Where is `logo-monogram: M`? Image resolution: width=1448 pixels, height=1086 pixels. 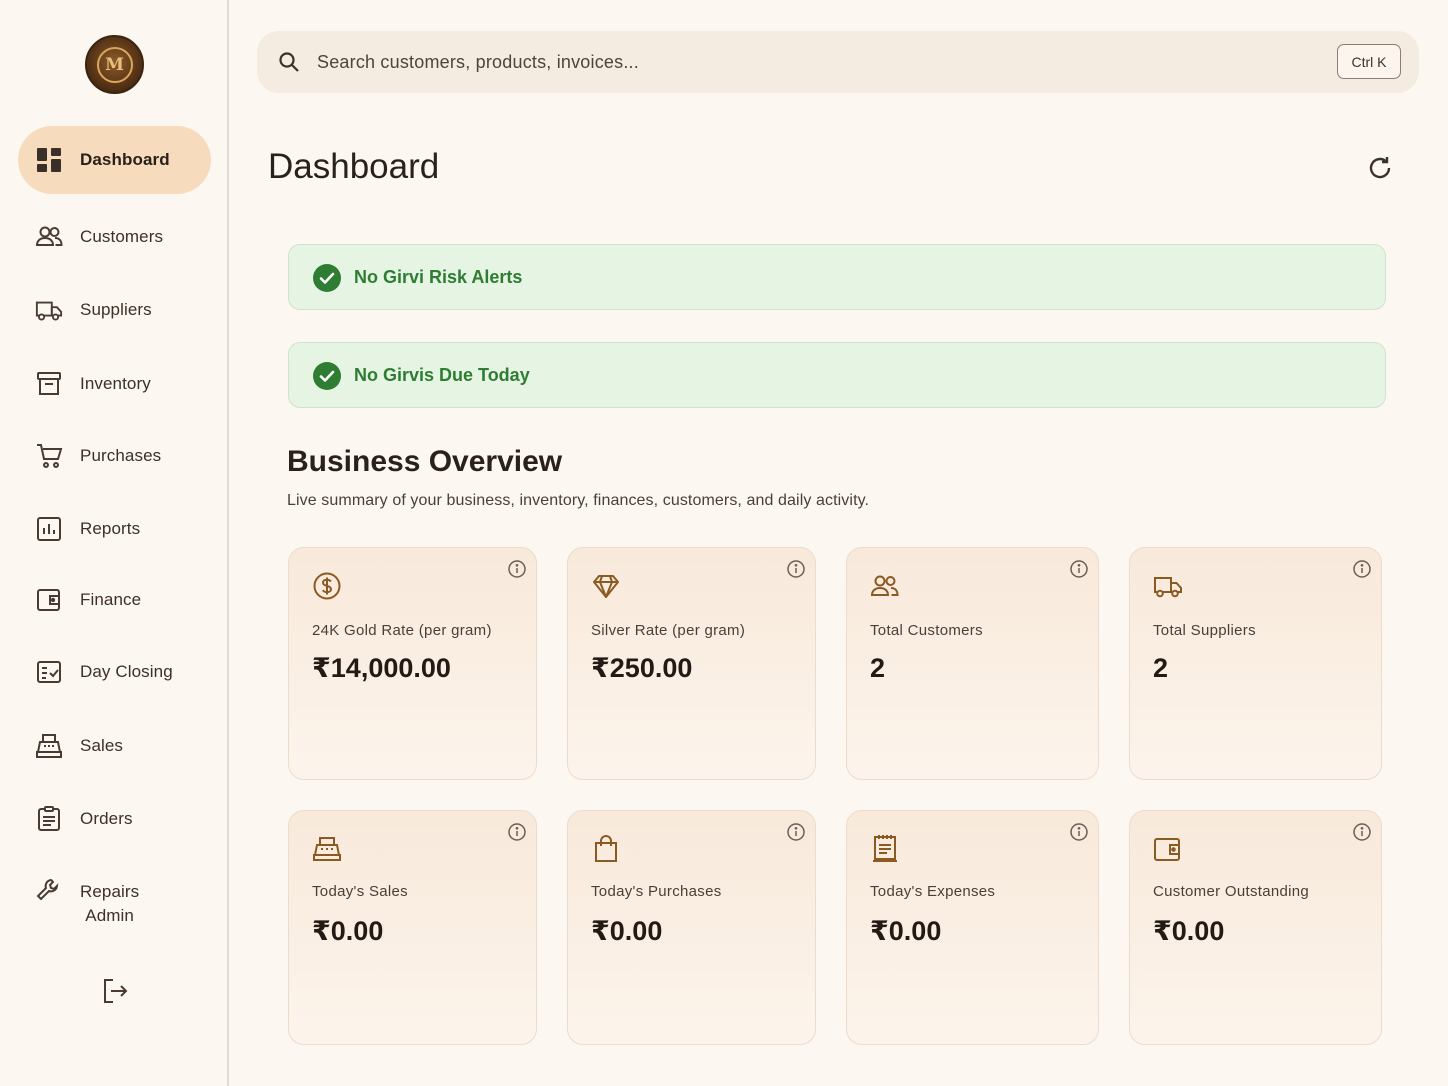 logo-monogram: M is located at coordinates (114, 64).